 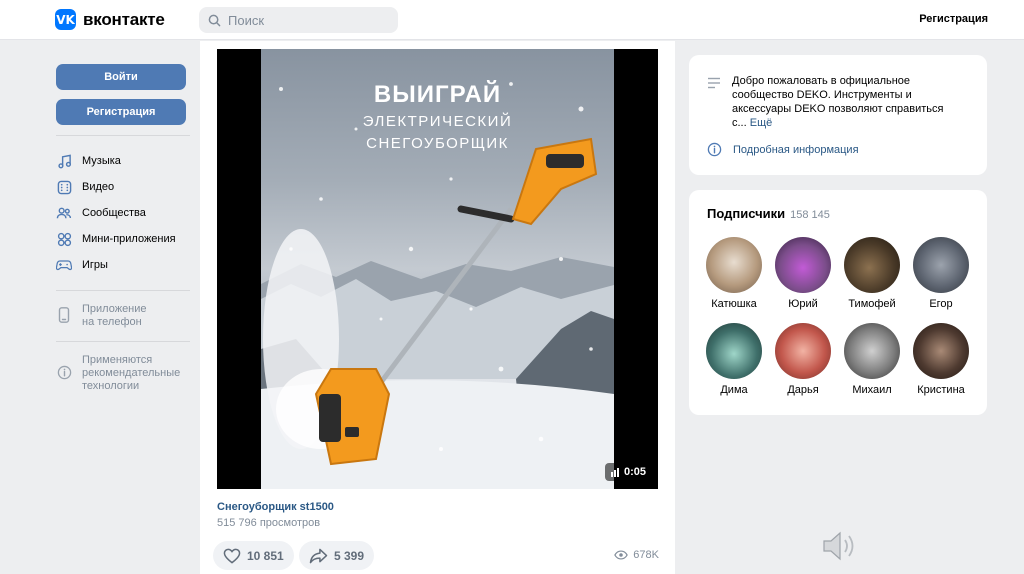 I want to click on share-button: 5 399, so click(x=337, y=555).